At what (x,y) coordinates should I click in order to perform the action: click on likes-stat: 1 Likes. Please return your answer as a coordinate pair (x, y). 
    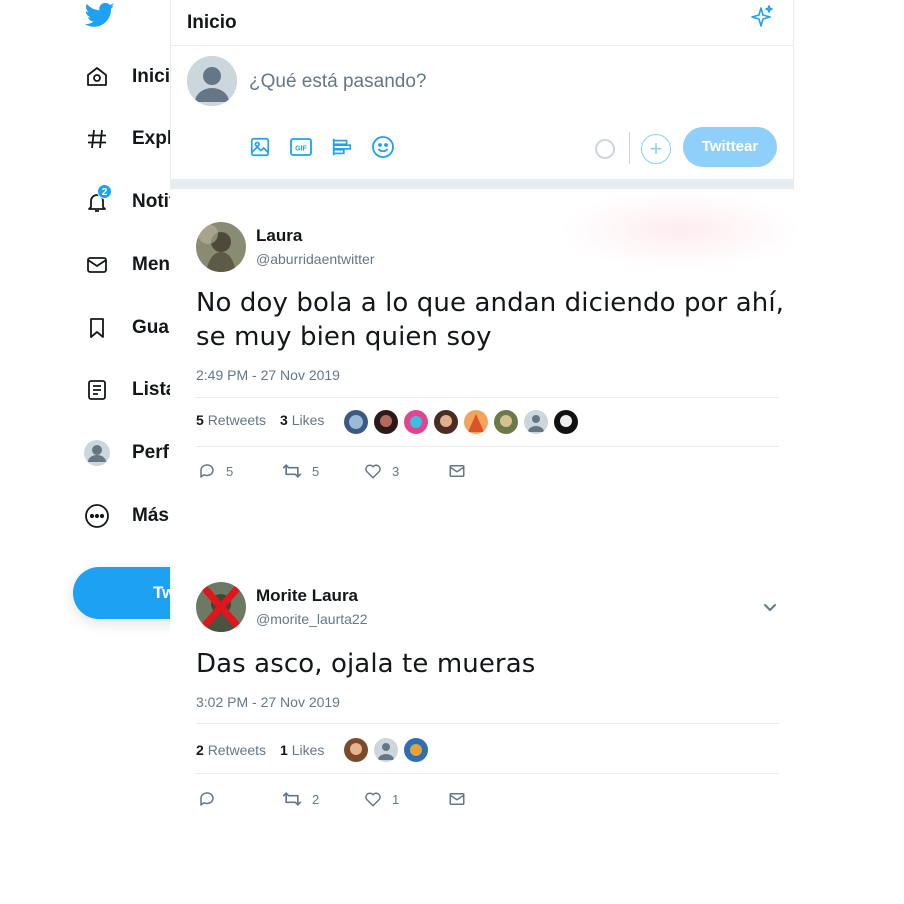
    Looking at the image, I should click on (302, 750).